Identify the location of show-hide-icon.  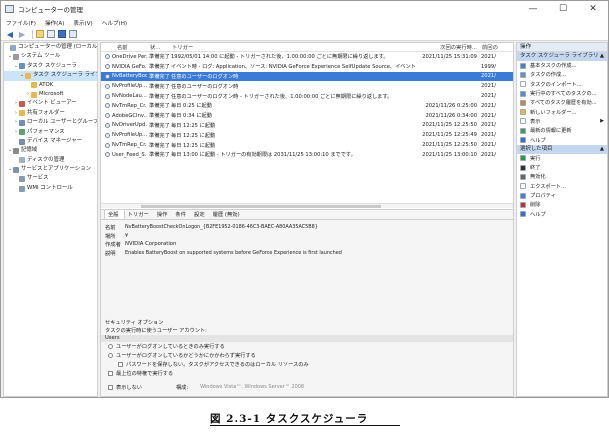
(73, 34).